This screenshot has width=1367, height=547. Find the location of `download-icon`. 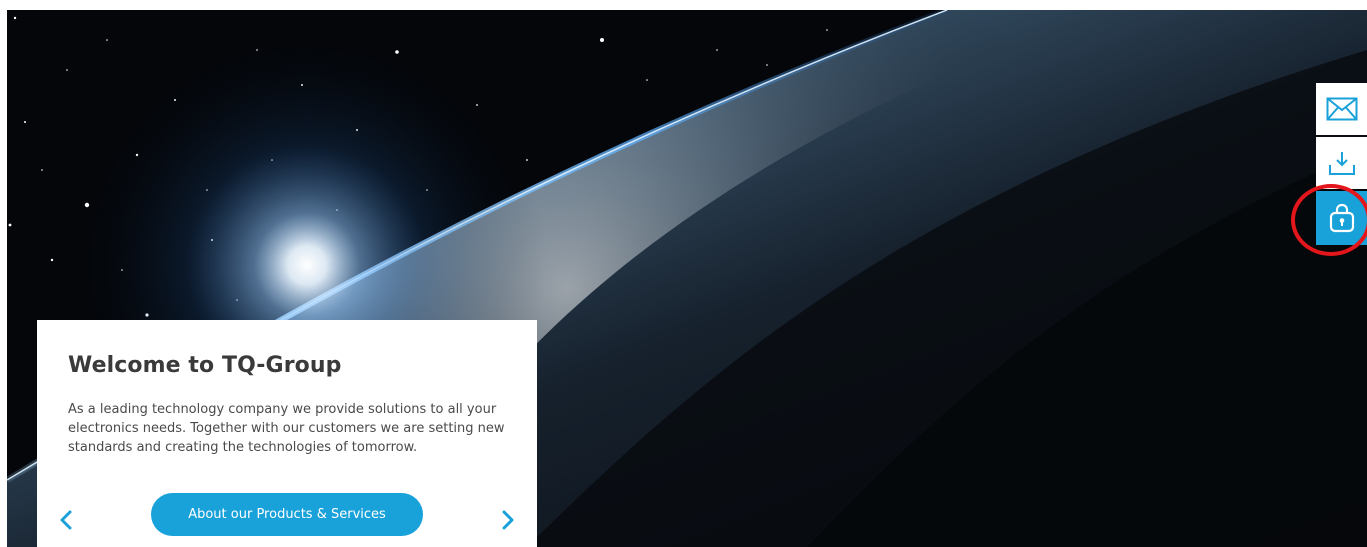

download-icon is located at coordinates (1341, 163).